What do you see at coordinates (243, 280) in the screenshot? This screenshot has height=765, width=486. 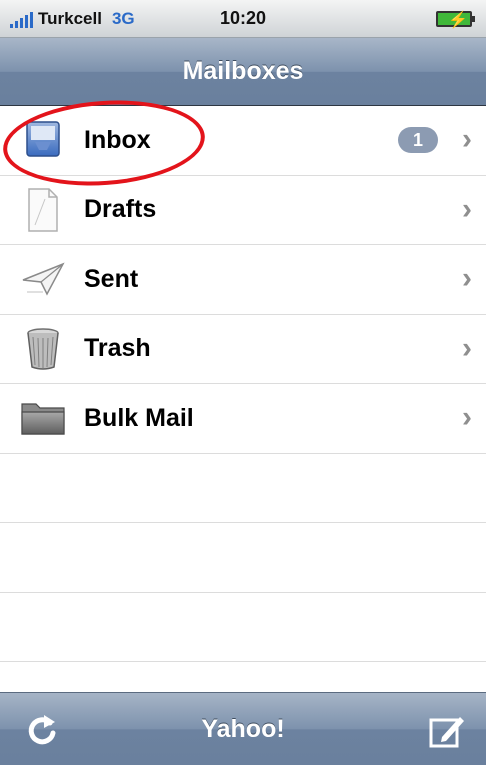 I see `mailbox-row-sent: Sent ›` at bounding box center [243, 280].